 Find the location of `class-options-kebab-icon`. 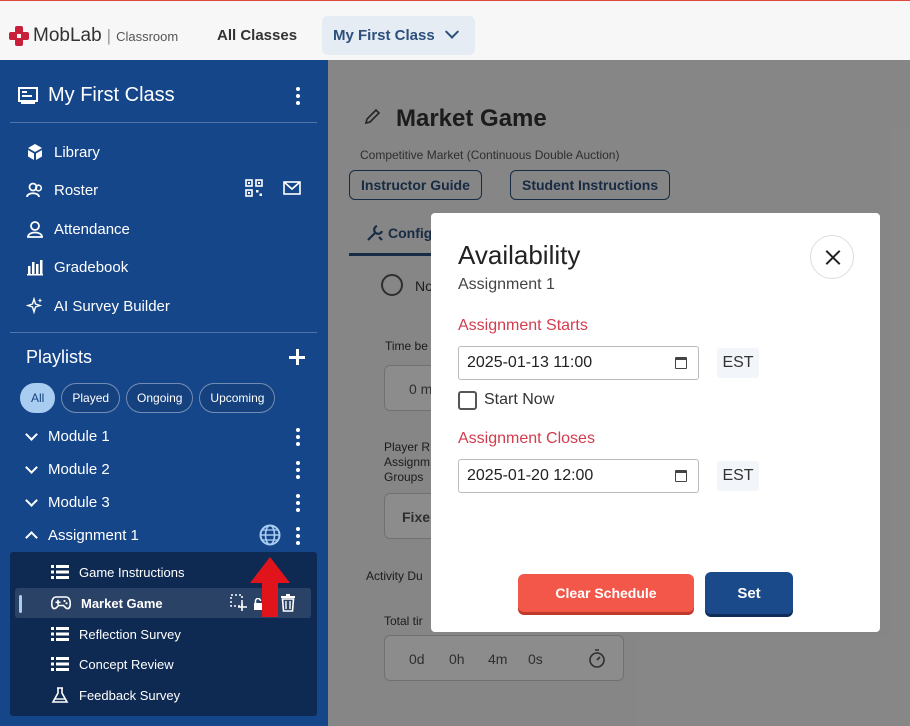

class-options-kebab-icon is located at coordinates (298, 96).